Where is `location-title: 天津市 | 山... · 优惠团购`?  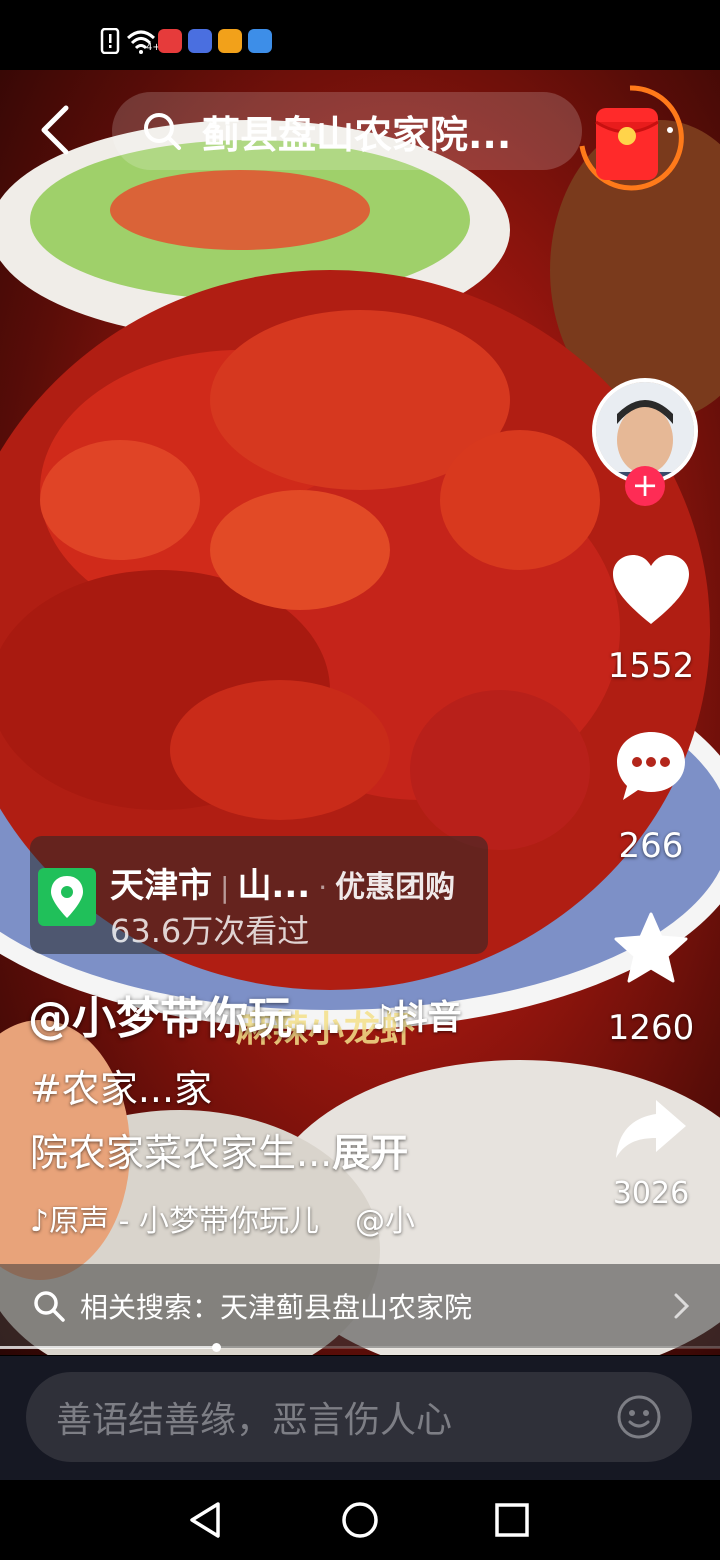 location-title: 天津市 | 山... · 优惠团购 is located at coordinates (282, 882).